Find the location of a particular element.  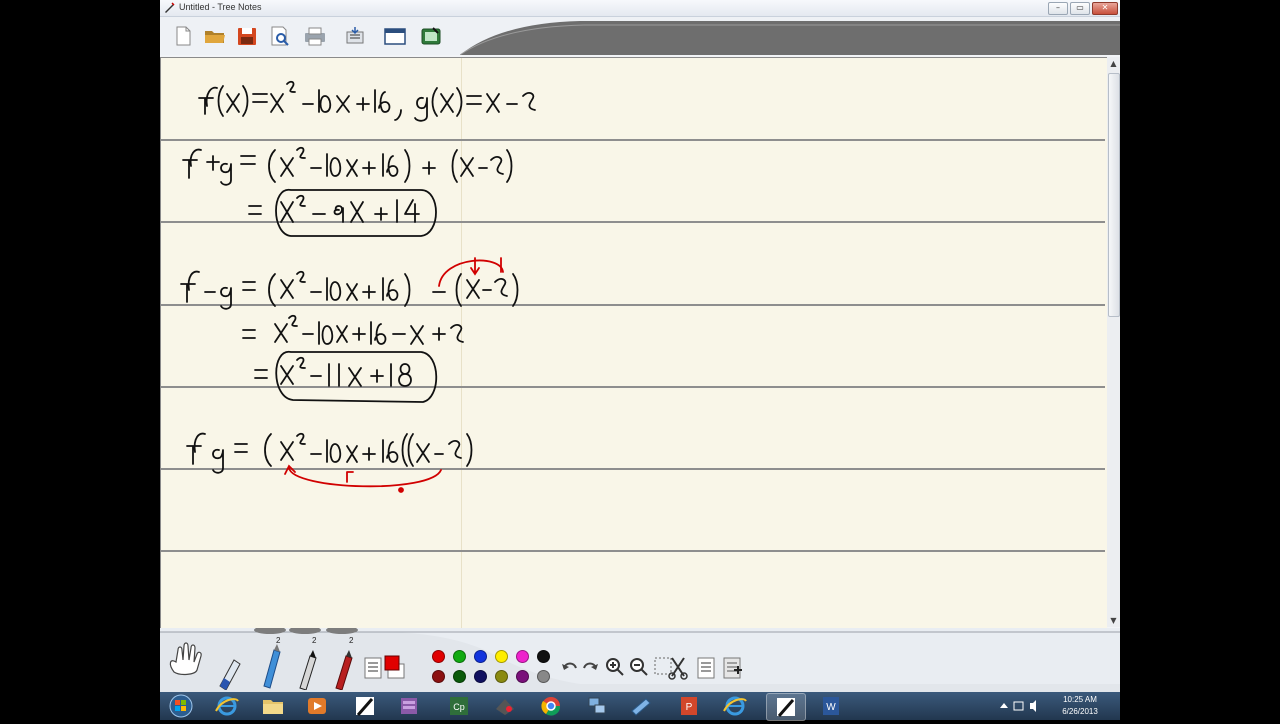

taskbar-notes-button is located at coordinates (641, 706).